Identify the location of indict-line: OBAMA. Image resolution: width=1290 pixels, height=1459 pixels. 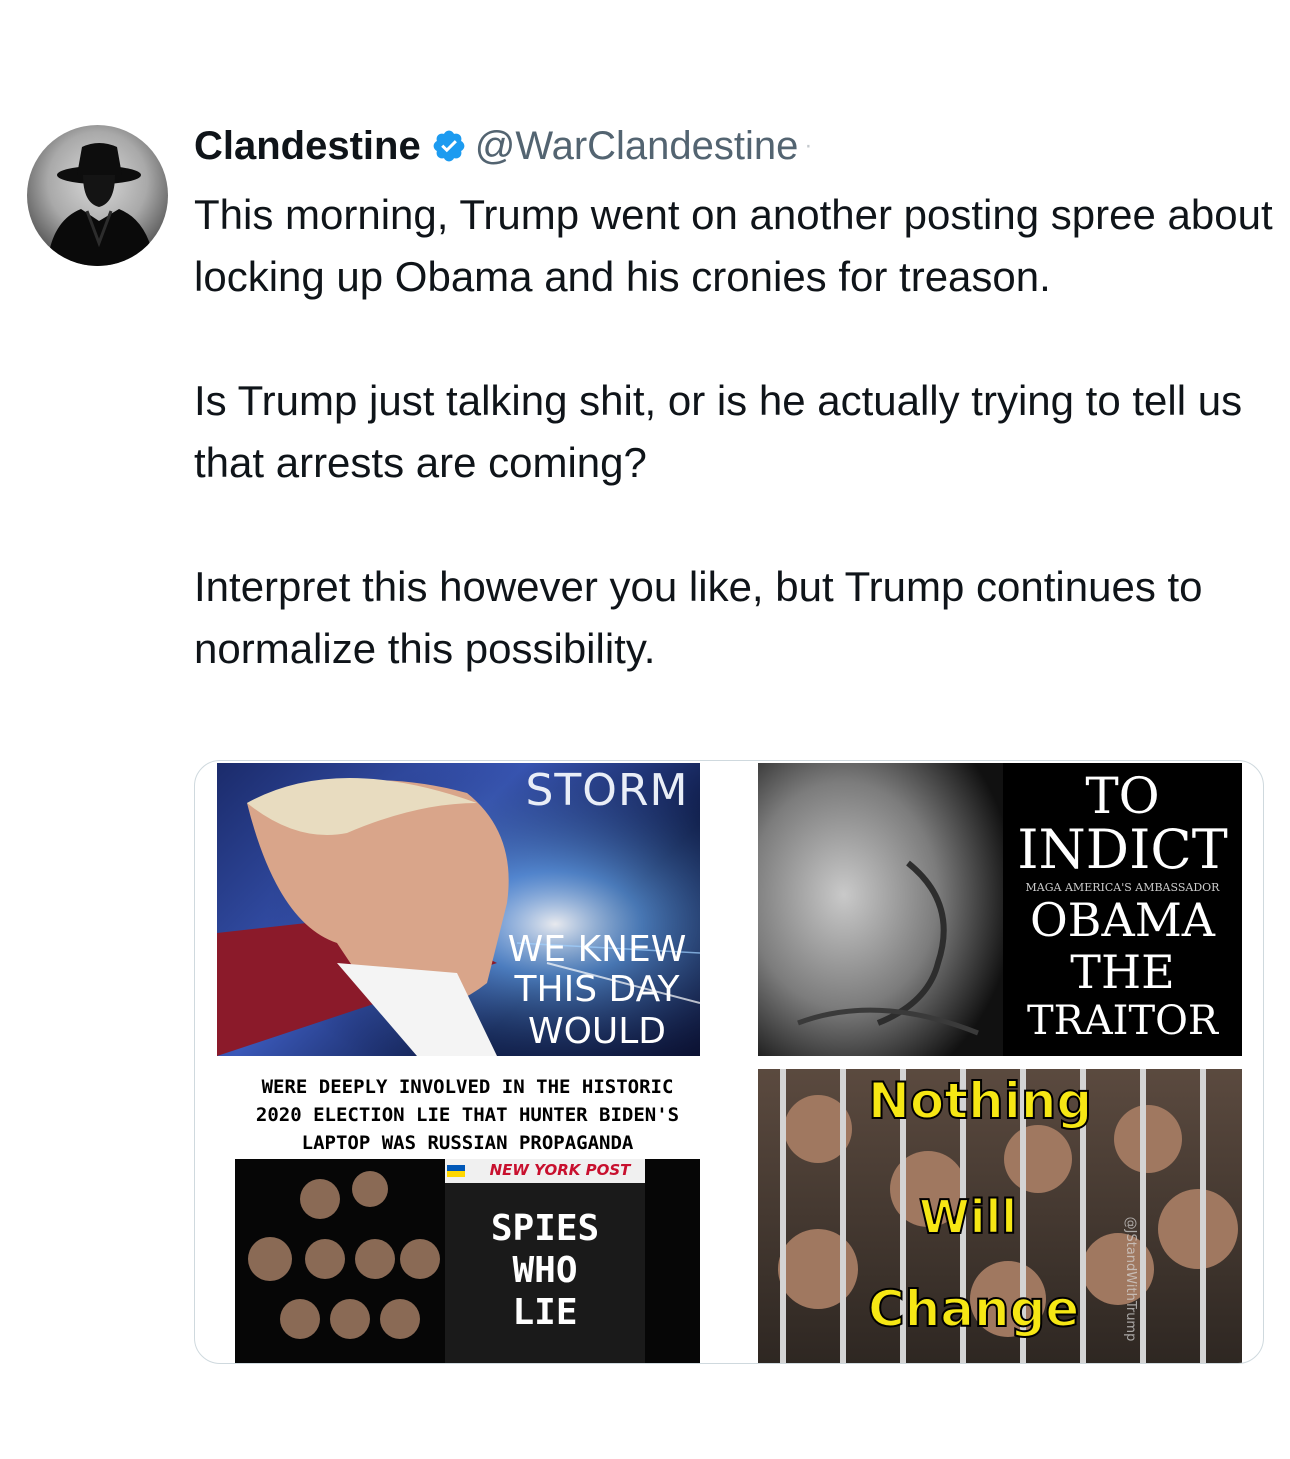
(1122, 920).